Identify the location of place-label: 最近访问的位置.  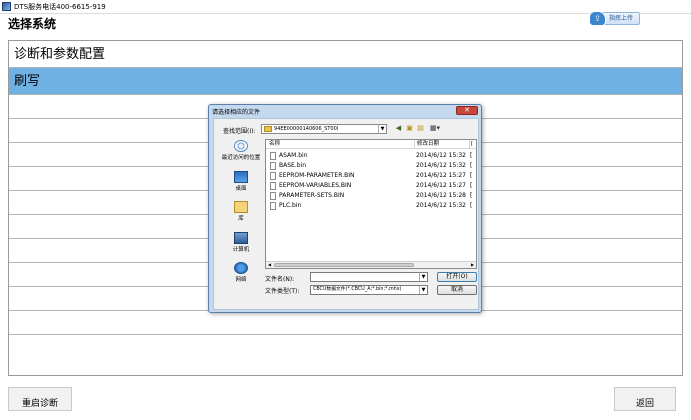
(241, 158).